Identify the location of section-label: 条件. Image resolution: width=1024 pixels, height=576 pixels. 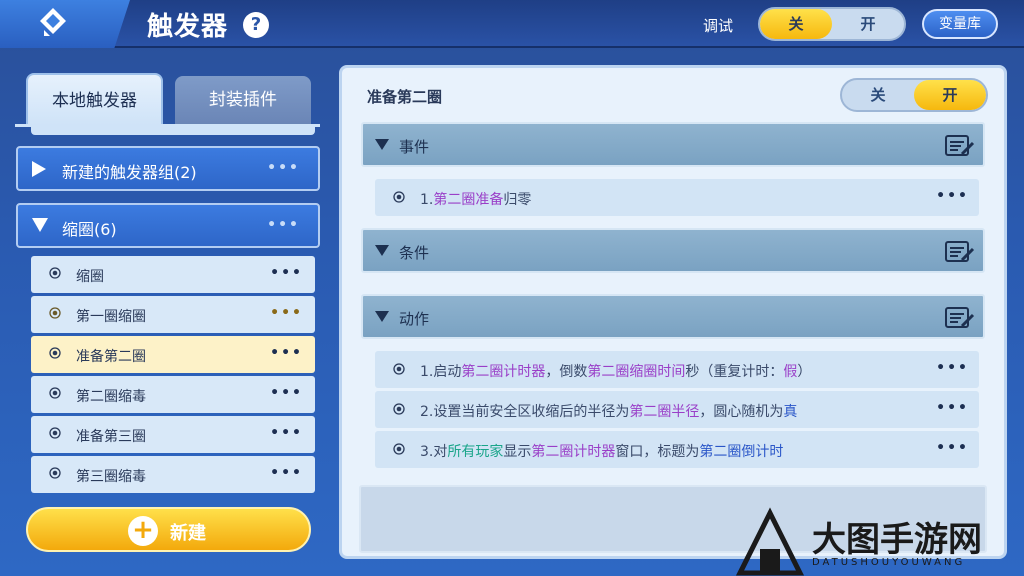
(414, 253).